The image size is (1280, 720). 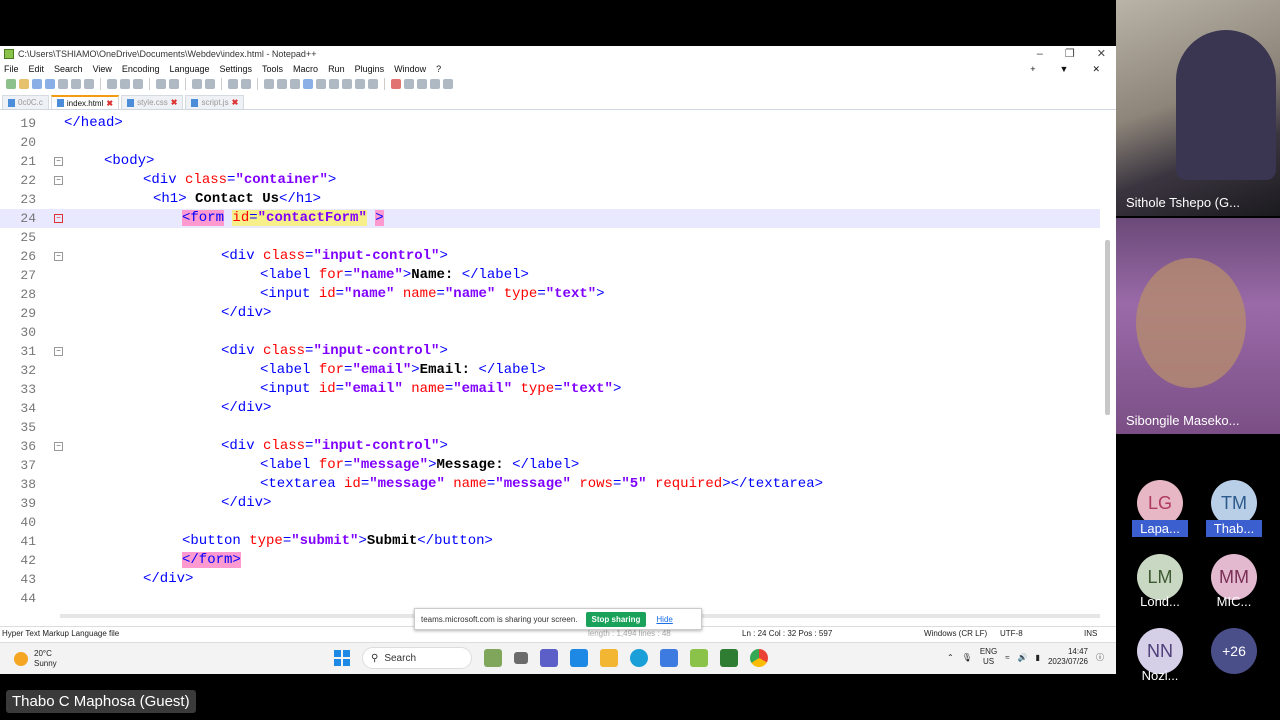 I want to click on tab-script-js: script.js ✖, so click(x=215, y=102).